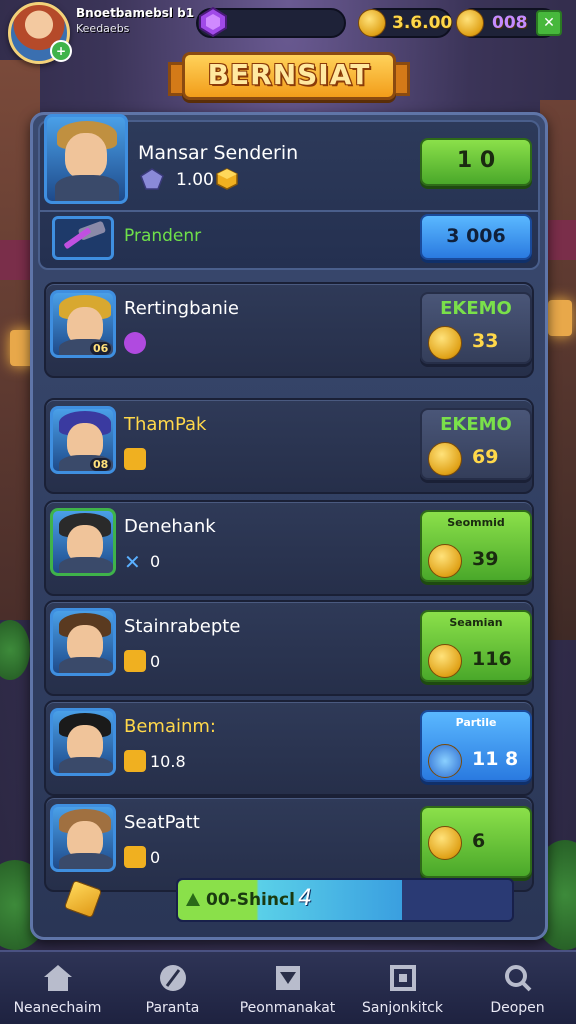 This screenshot has height=1024, width=576. I want to click on title-banner: BERNSIAT, so click(289, 77).